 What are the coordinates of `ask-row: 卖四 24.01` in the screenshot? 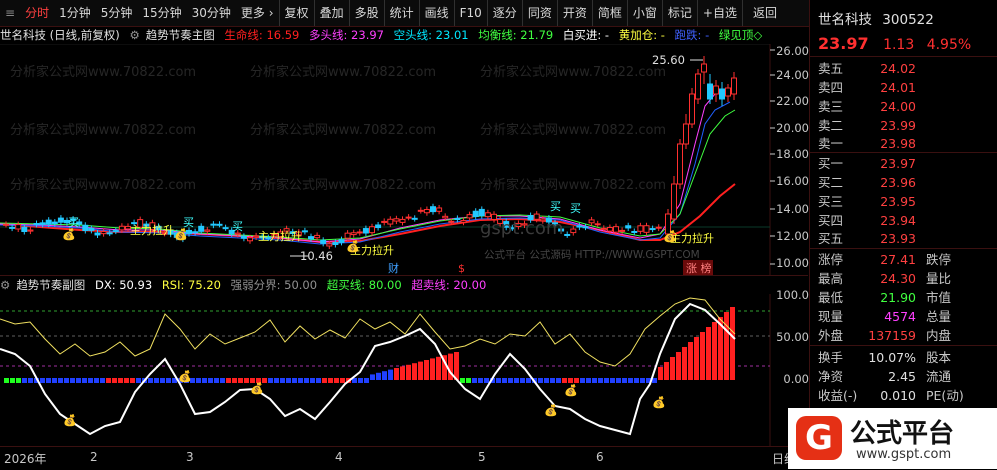 It's located at (903, 88).